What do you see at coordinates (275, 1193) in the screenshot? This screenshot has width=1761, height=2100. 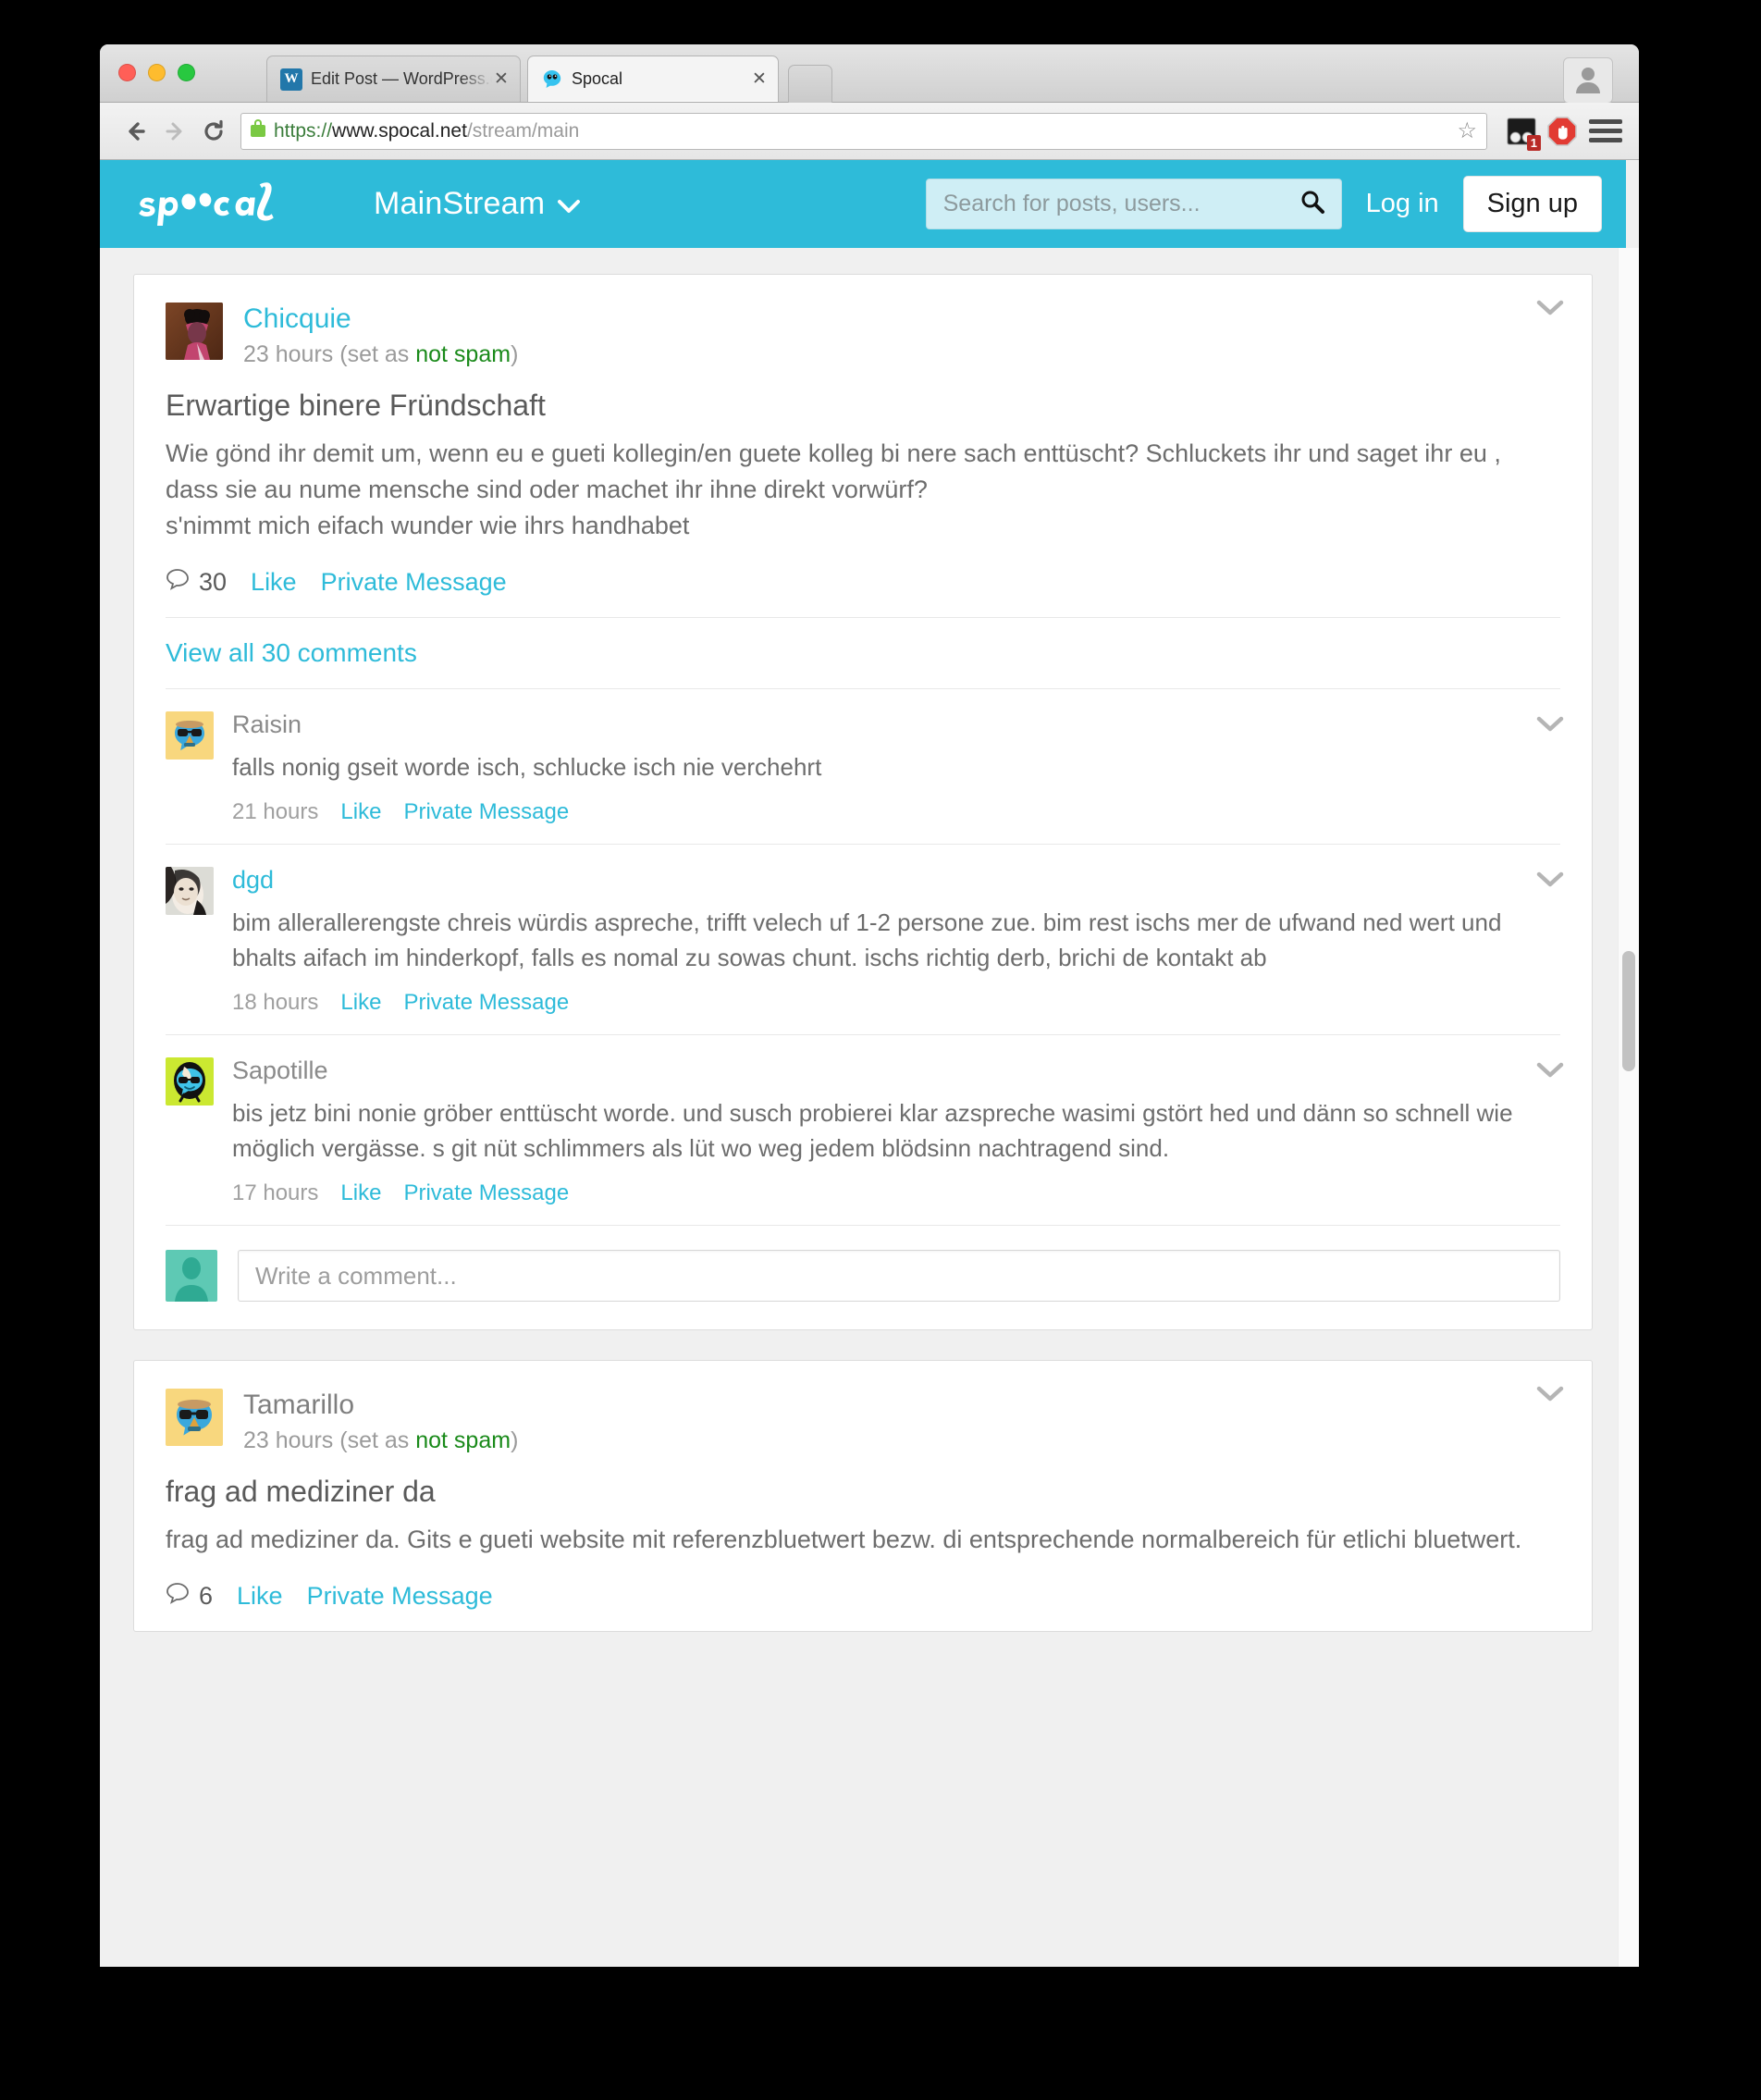 I see `comment-timestamp: 17 hours` at bounding box center [275, 1193].